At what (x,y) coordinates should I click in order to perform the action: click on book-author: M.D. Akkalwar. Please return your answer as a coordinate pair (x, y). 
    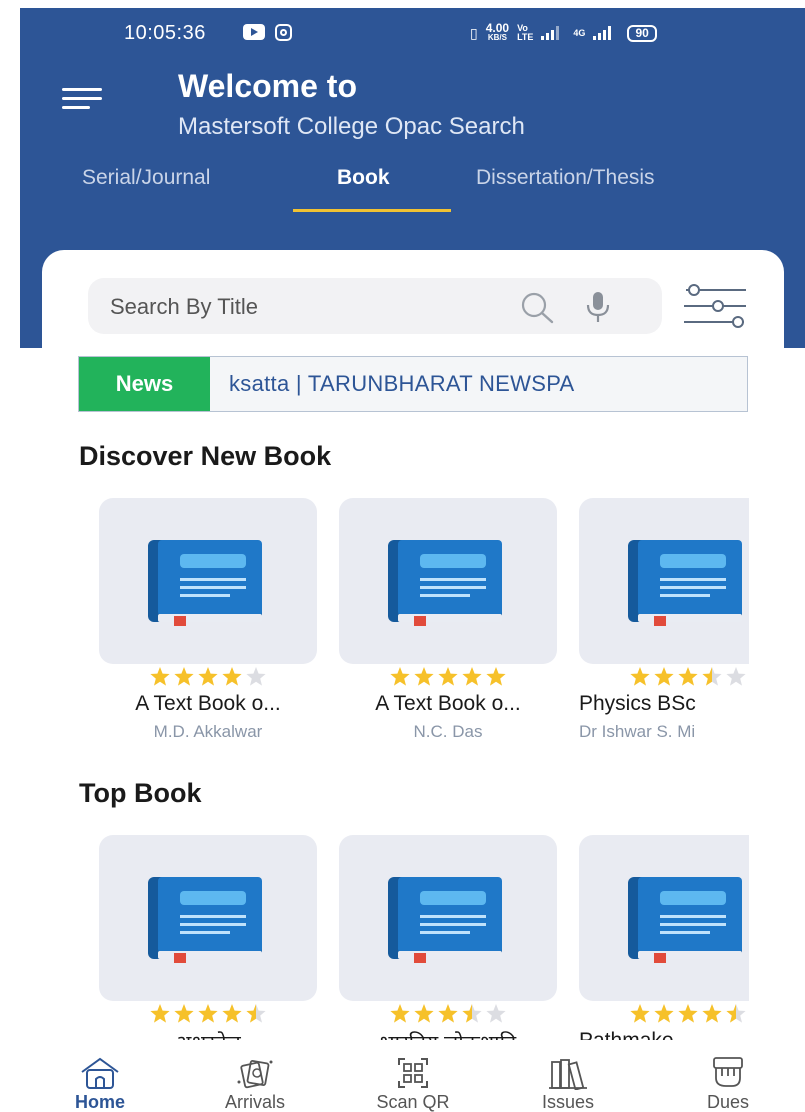
    Looking at the image, I should click on (208, 731).